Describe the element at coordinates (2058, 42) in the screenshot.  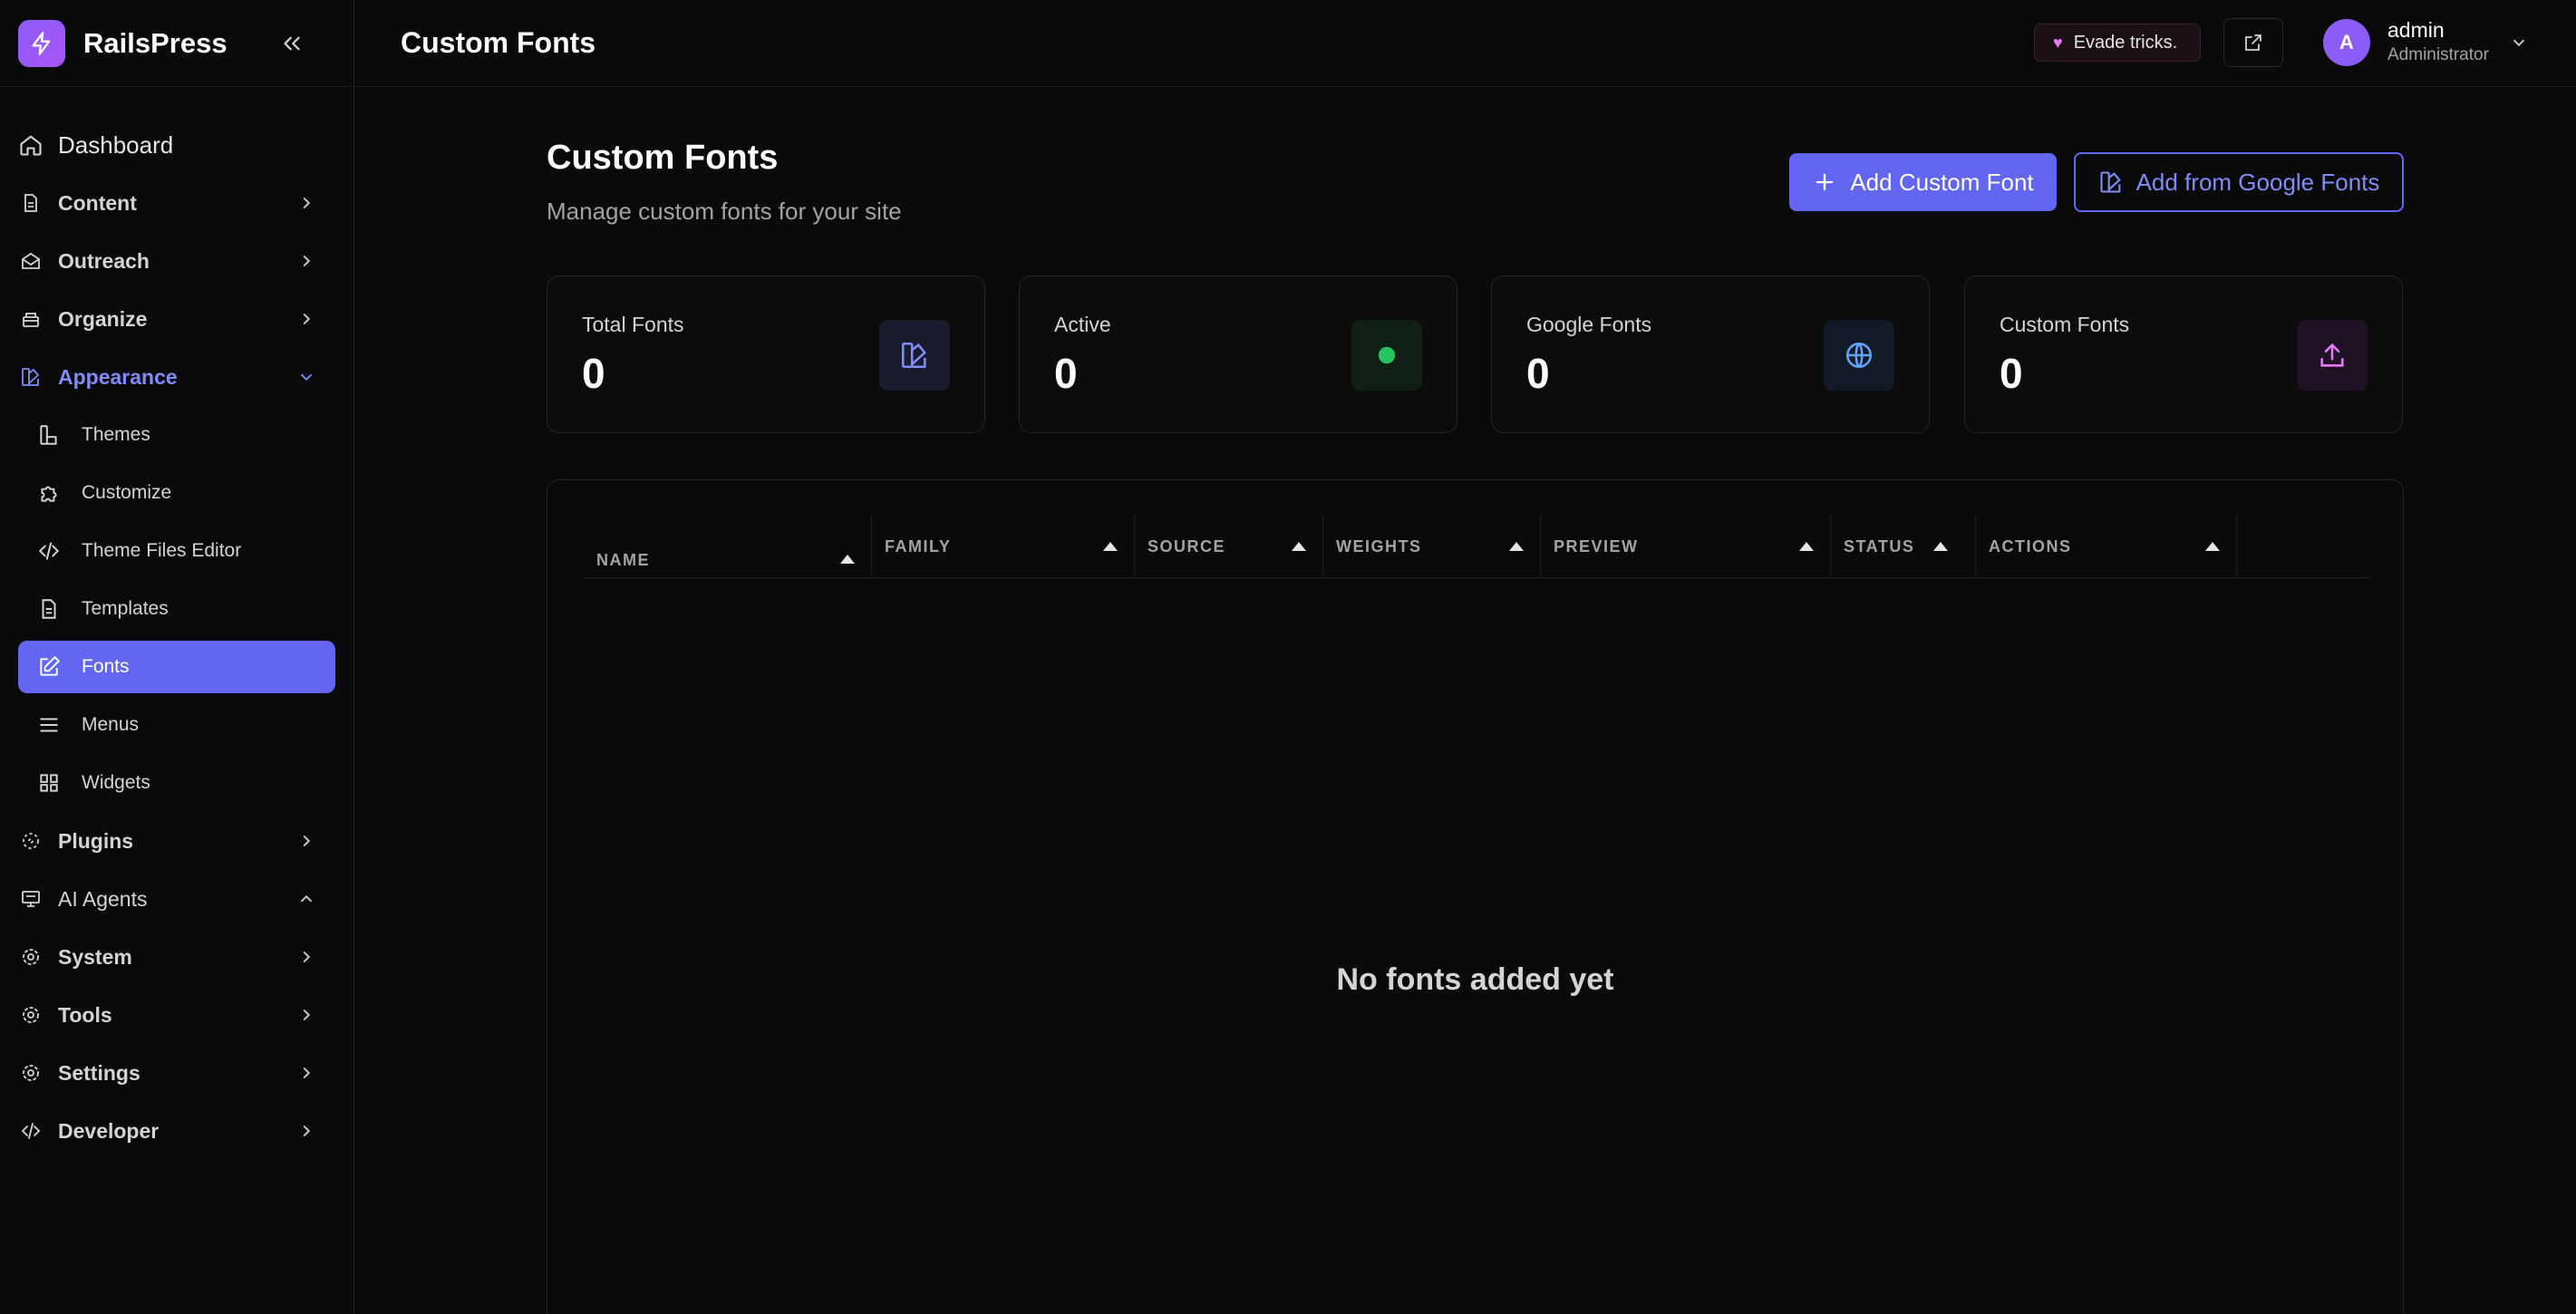
I see `heart-icon: ♥` at that location.